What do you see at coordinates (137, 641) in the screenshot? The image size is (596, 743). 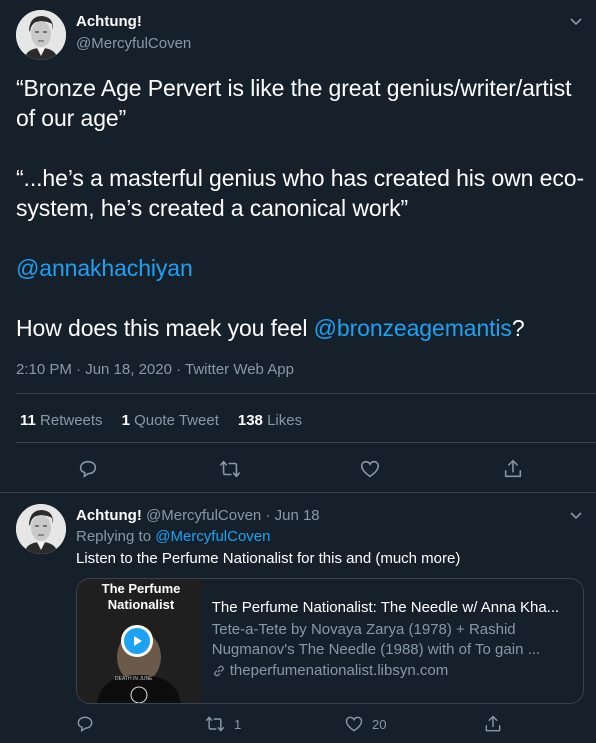 I see `play-icon` at bounding box center [137, 641].